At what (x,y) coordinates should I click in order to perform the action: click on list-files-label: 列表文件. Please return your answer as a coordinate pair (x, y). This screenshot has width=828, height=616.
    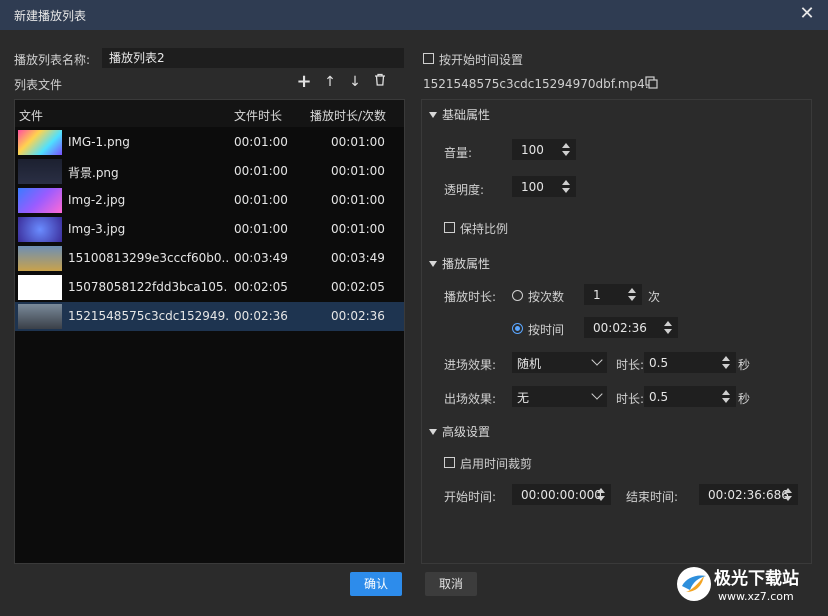
    Looking at the image, I should click on (38, 85).